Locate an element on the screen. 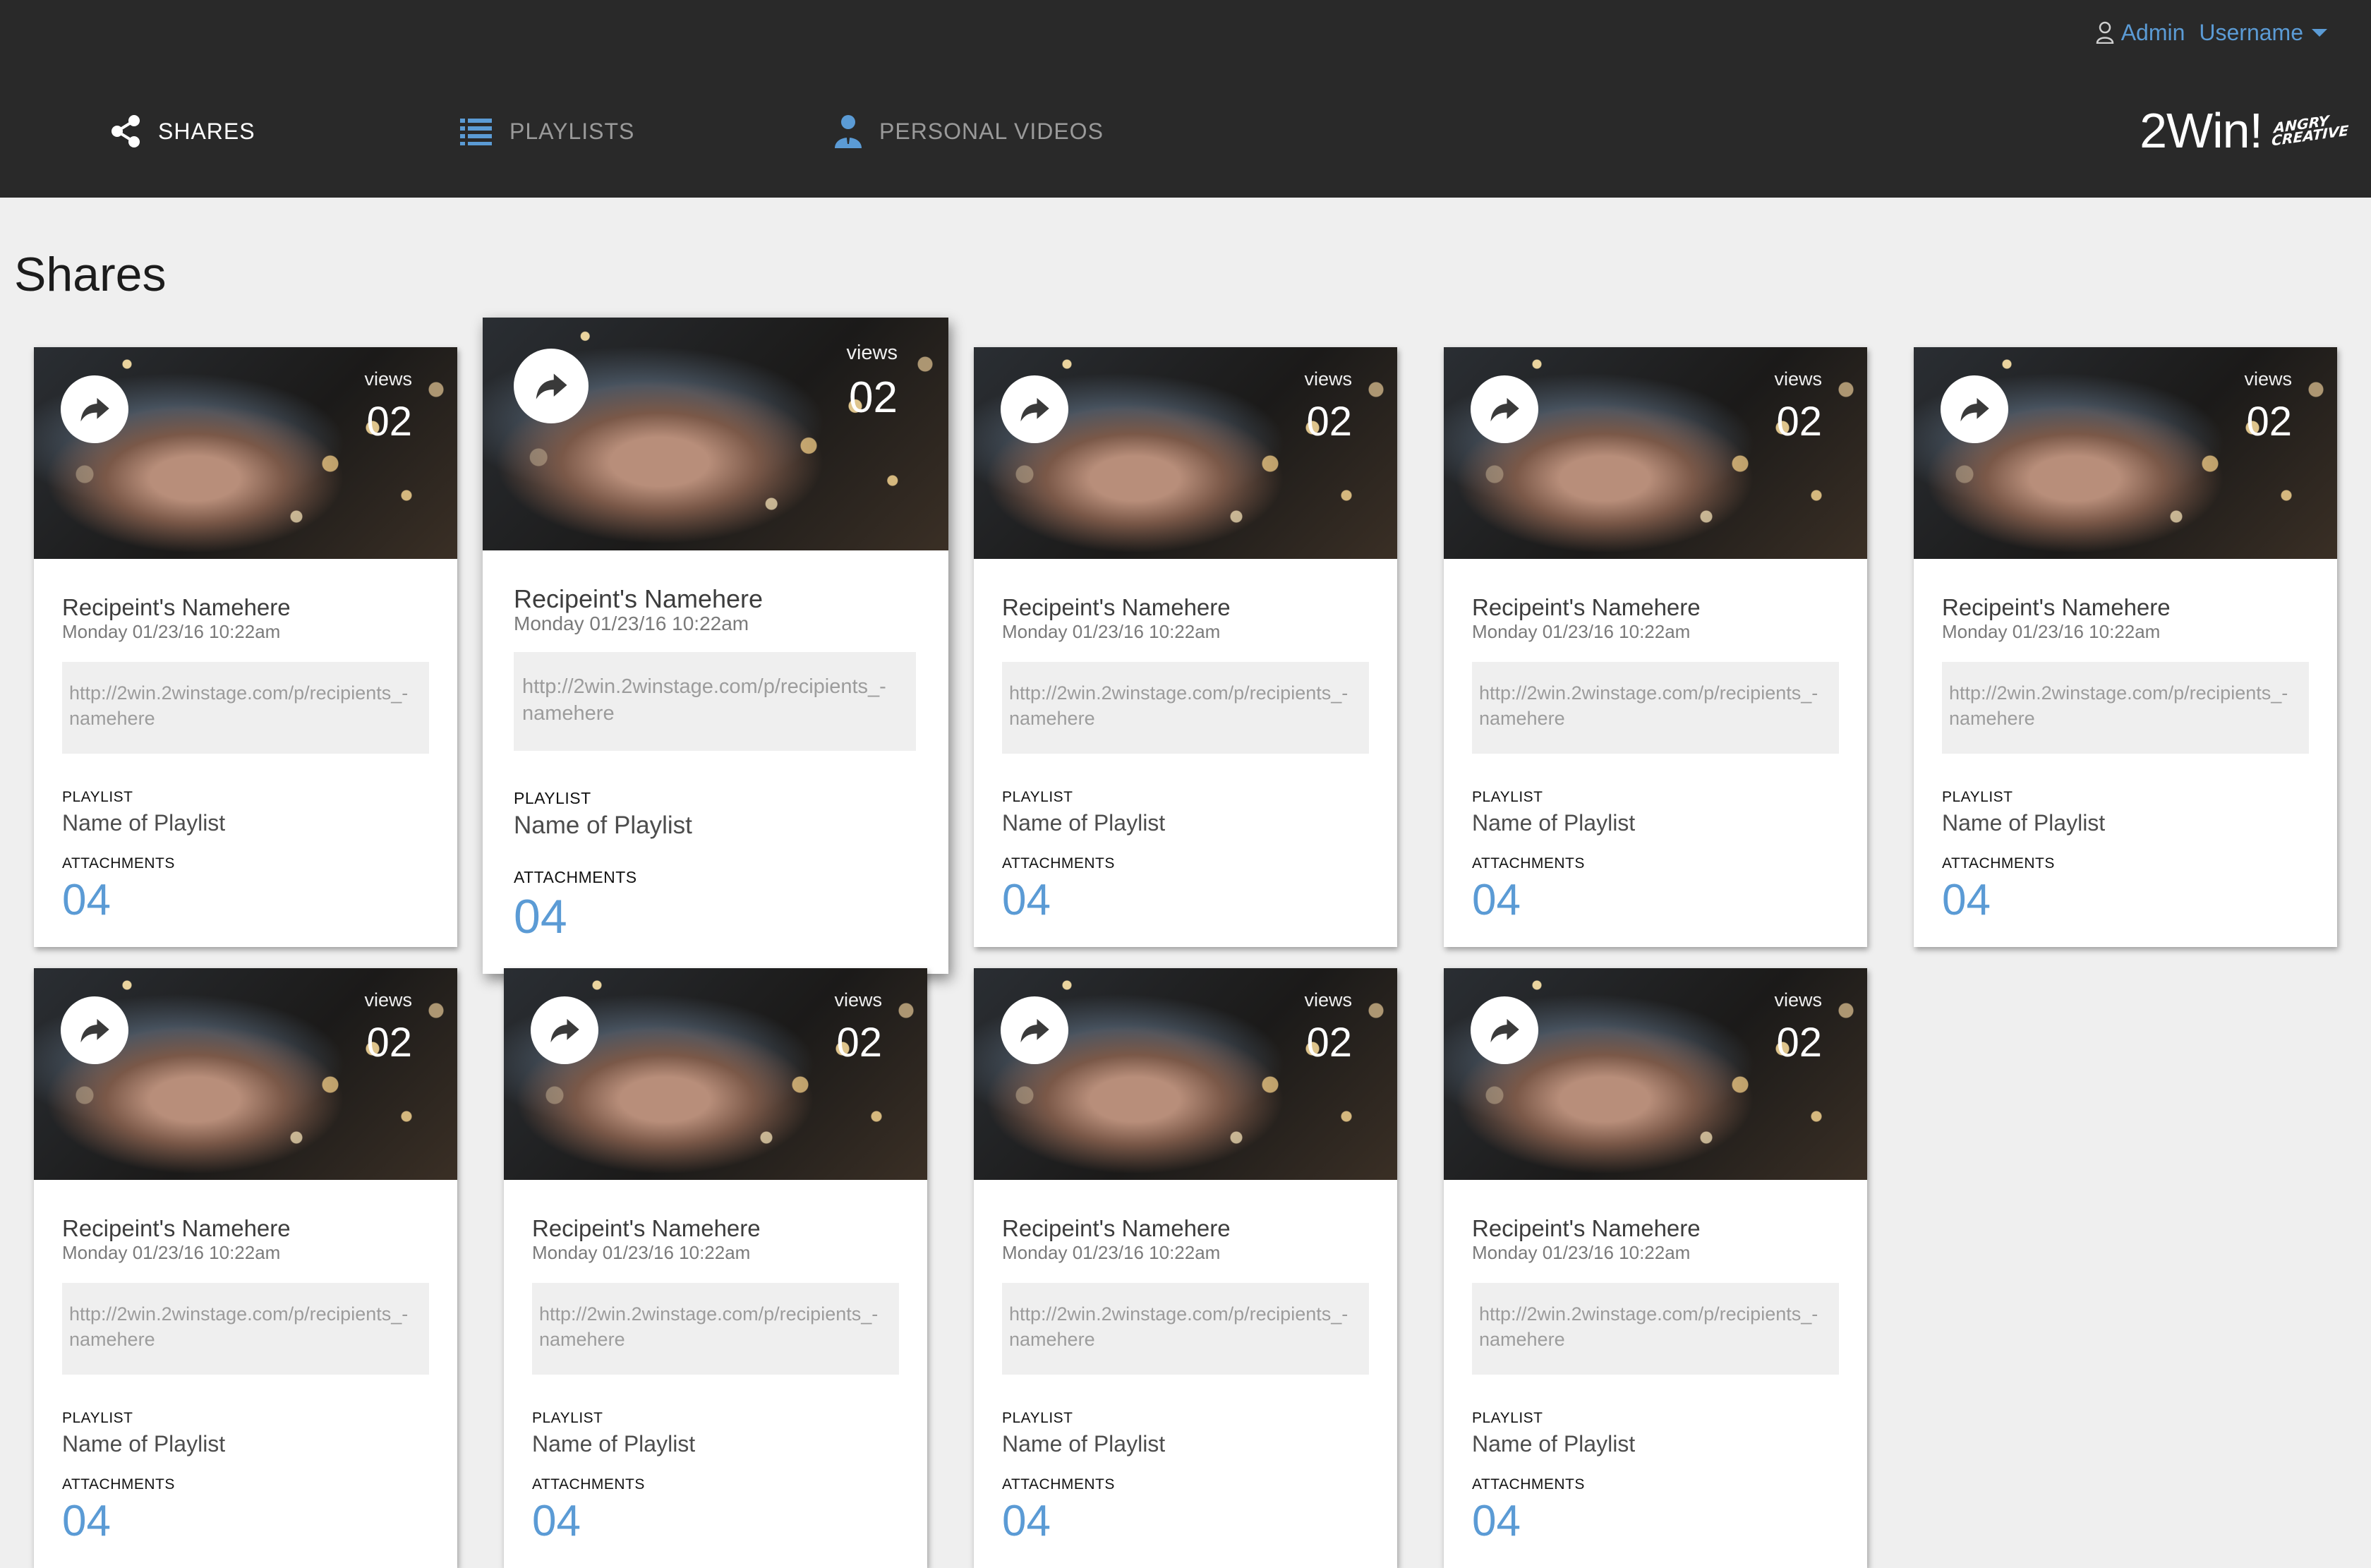  nav-playlists: PLAYLISTS is located at coordinates (547, 131).